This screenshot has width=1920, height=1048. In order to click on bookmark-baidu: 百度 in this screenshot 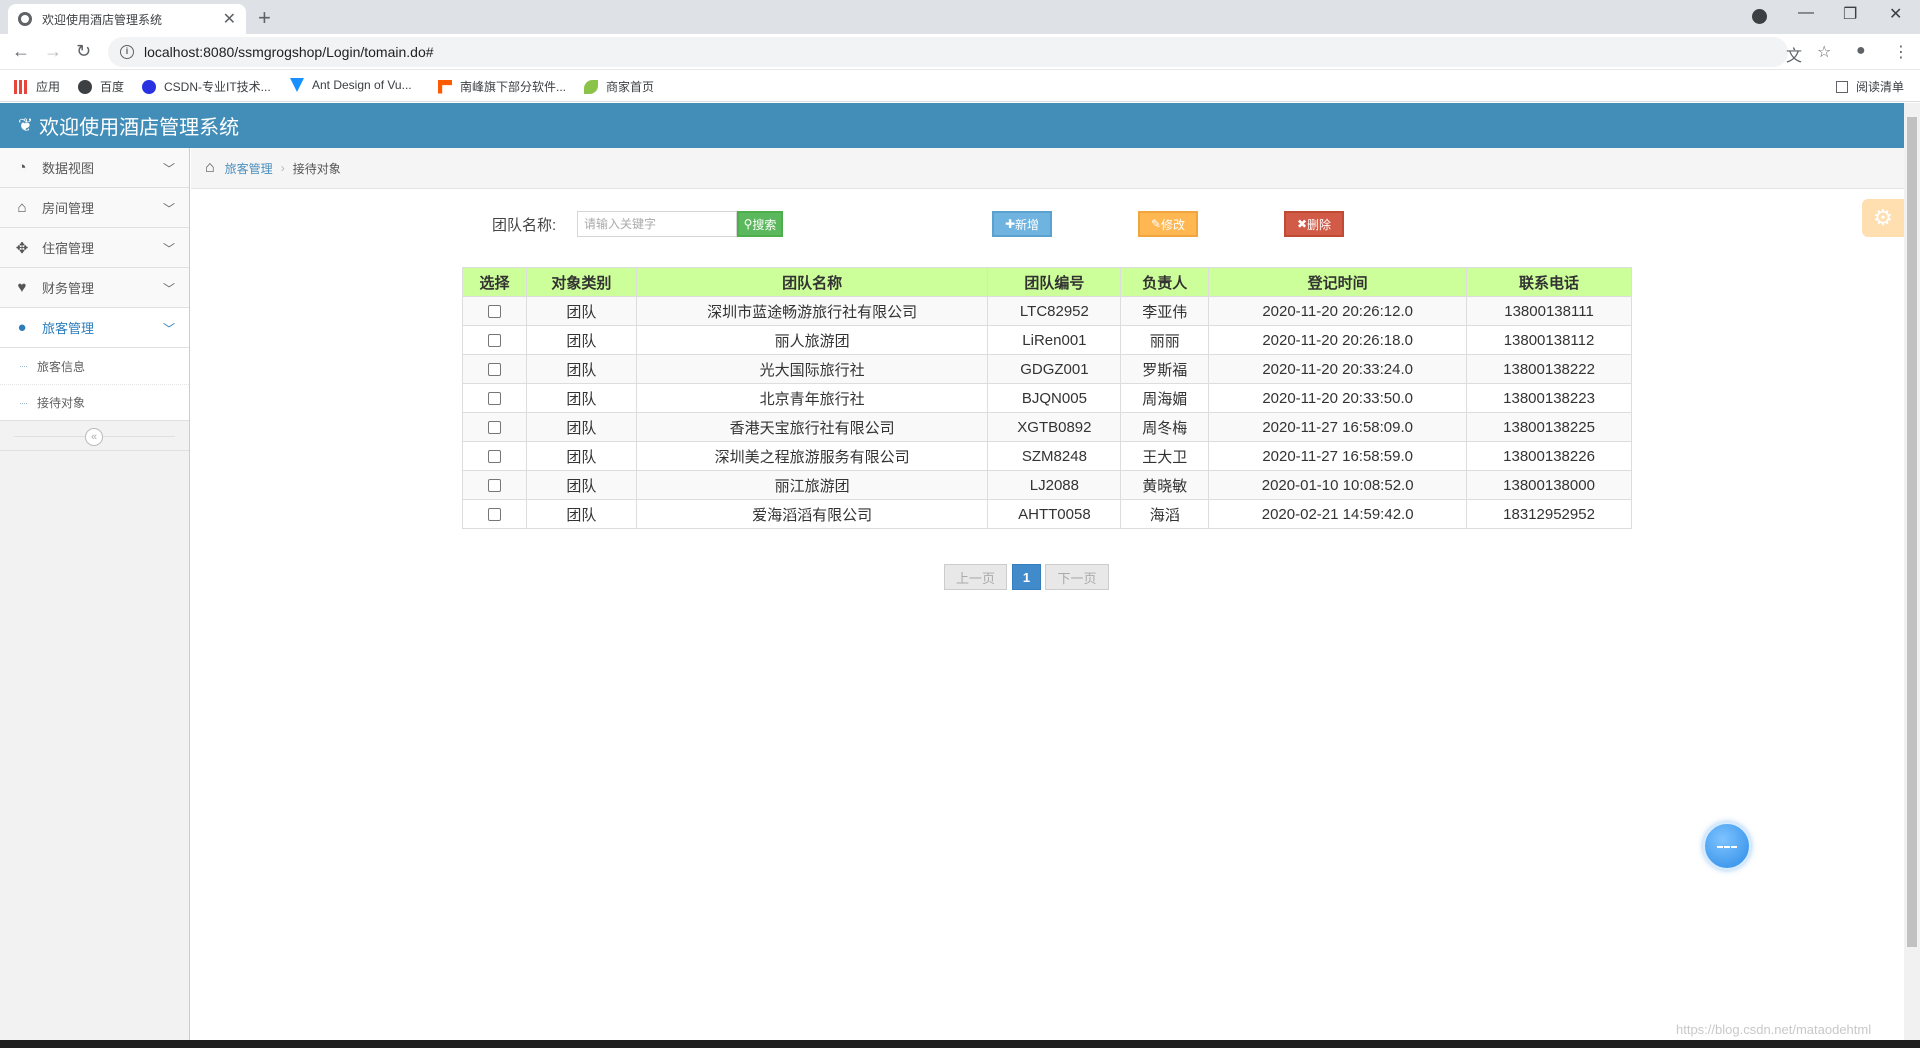, I will do `click(101, 86)`.